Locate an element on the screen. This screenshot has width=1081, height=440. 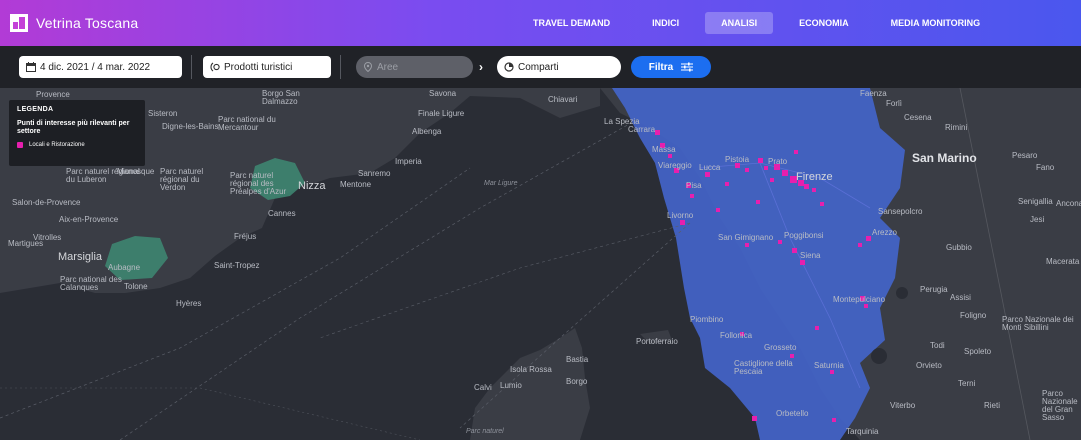
place-label: Borgo is located at coordinates (577, 381).